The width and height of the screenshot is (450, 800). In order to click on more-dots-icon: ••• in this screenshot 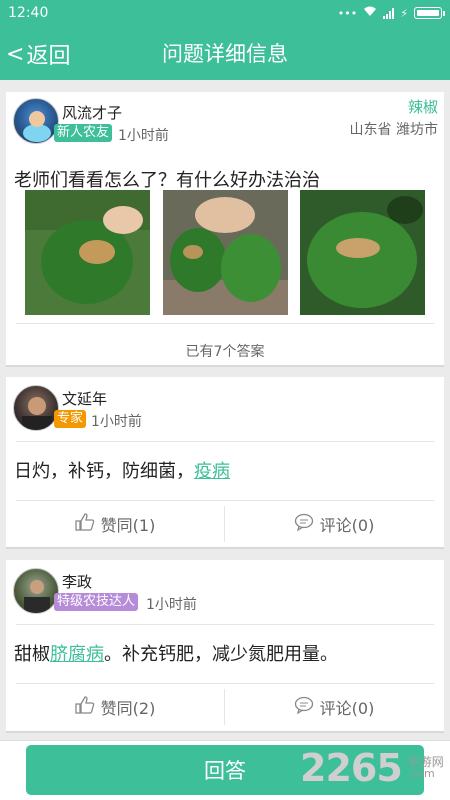, I will do `click(347, 13)`.